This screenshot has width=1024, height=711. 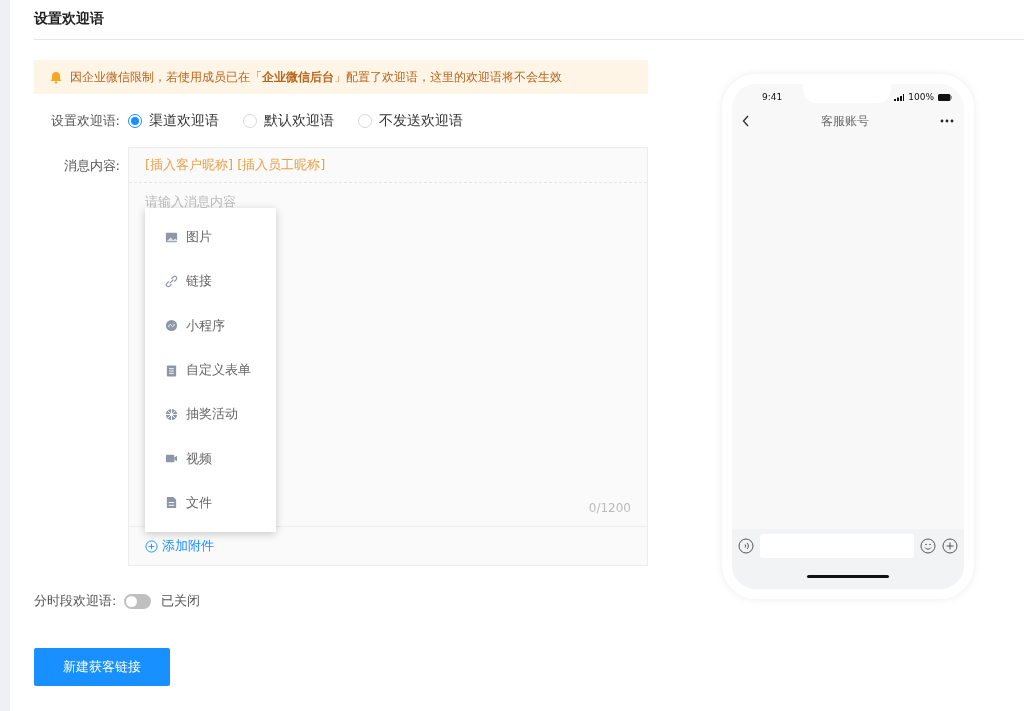 What do you see at coordinates (171, 370) in the screenshot?
I see `clipboard-icon` at bounding box center [171, 370].